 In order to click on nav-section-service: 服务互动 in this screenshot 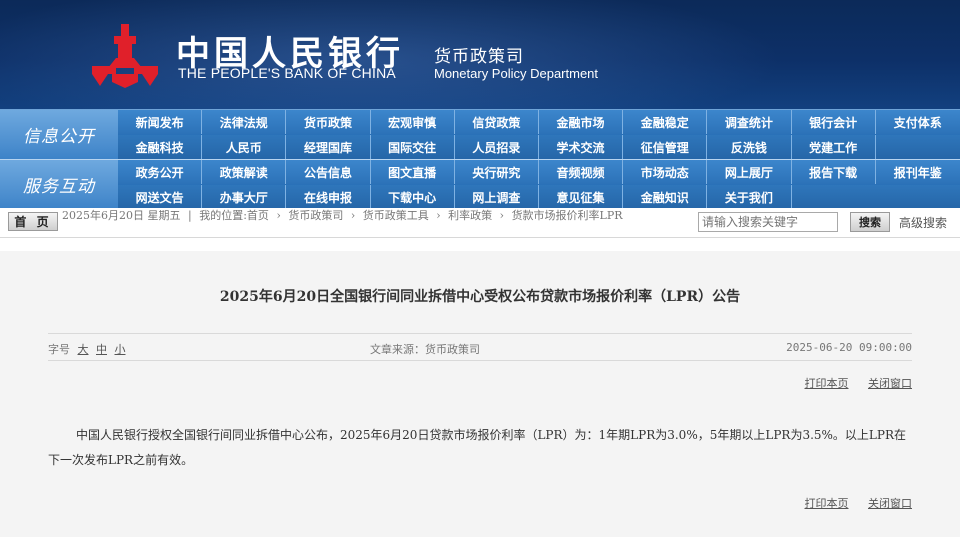, I will do `click(59, 184)`.